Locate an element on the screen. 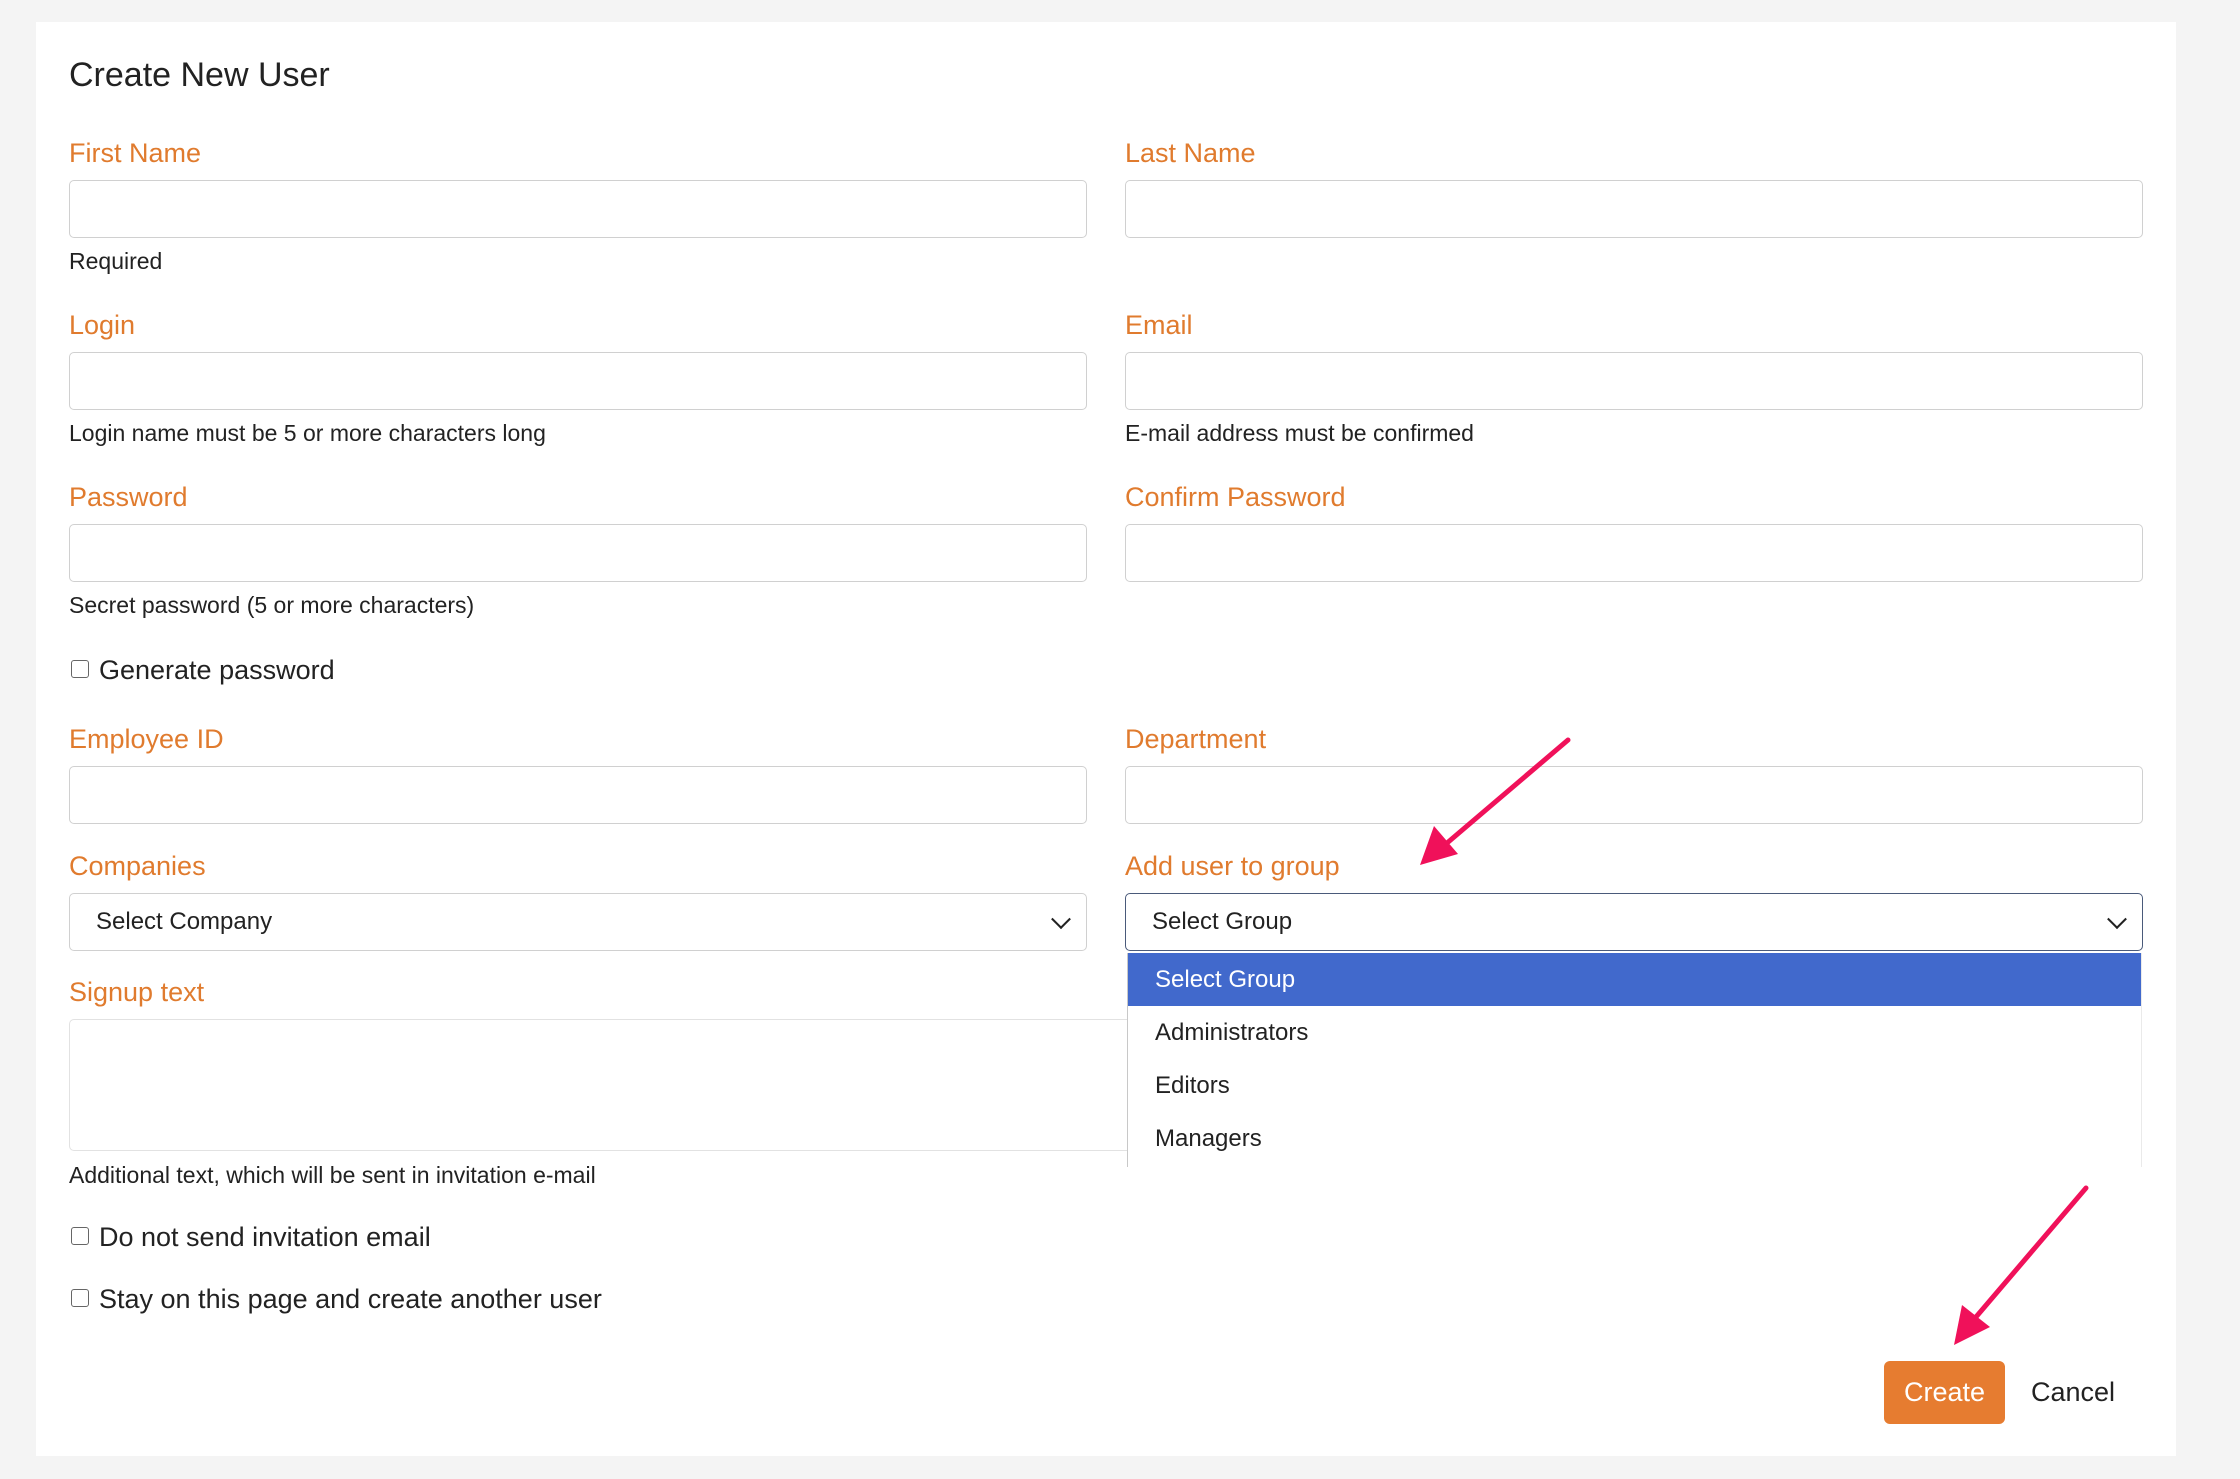 This screenshot has height=1479, width=2240. confirm-password-label: Confirm Password is located at coordinates (1235, 497).